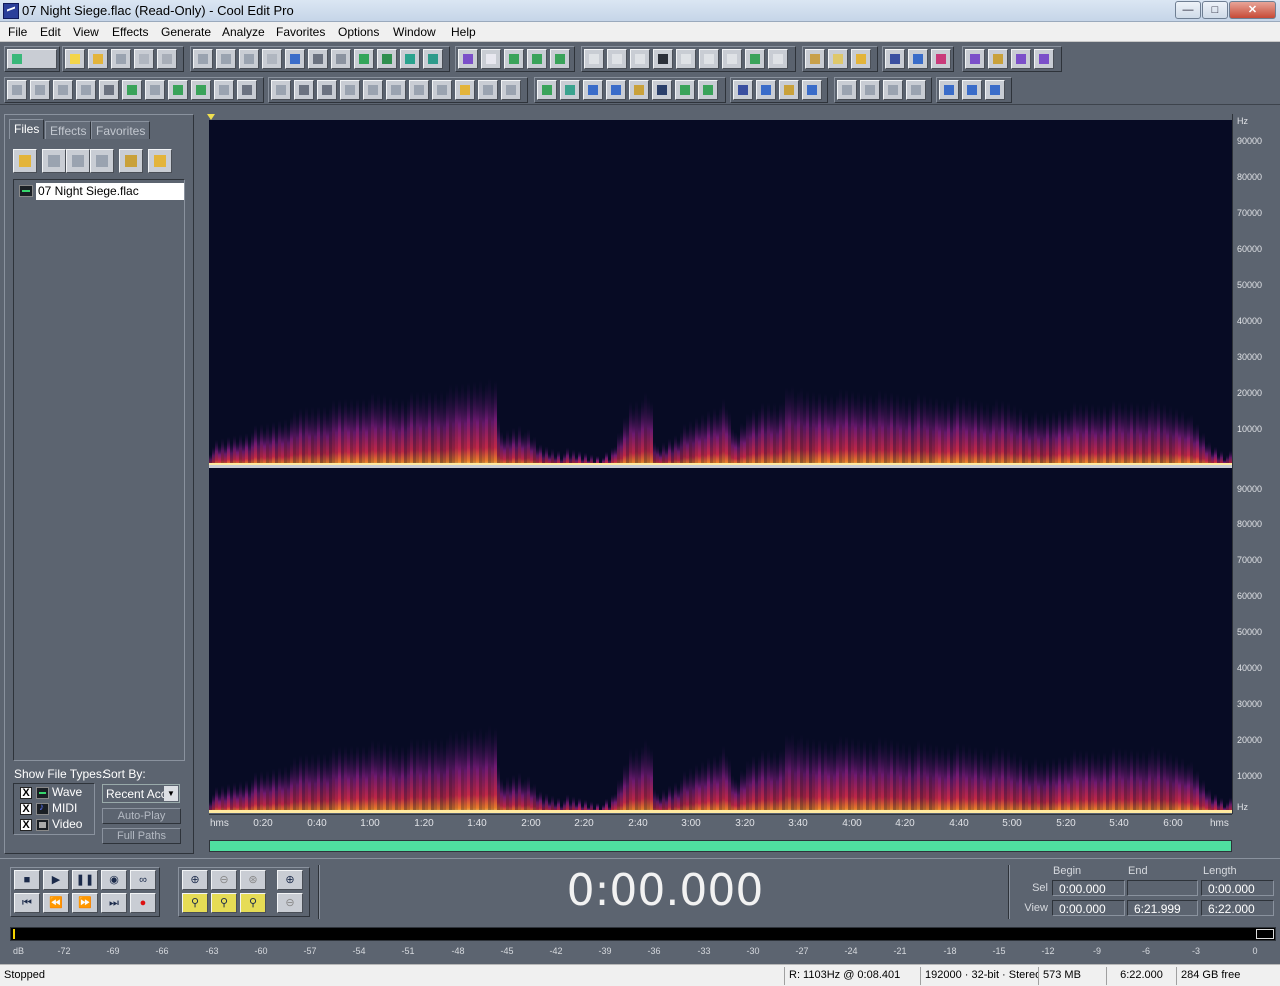 The height and width of the screenshot is (986, 1280). Describe the element at coordinates (86, 32) in the screenshot. I see `menu-view: View` at that location.